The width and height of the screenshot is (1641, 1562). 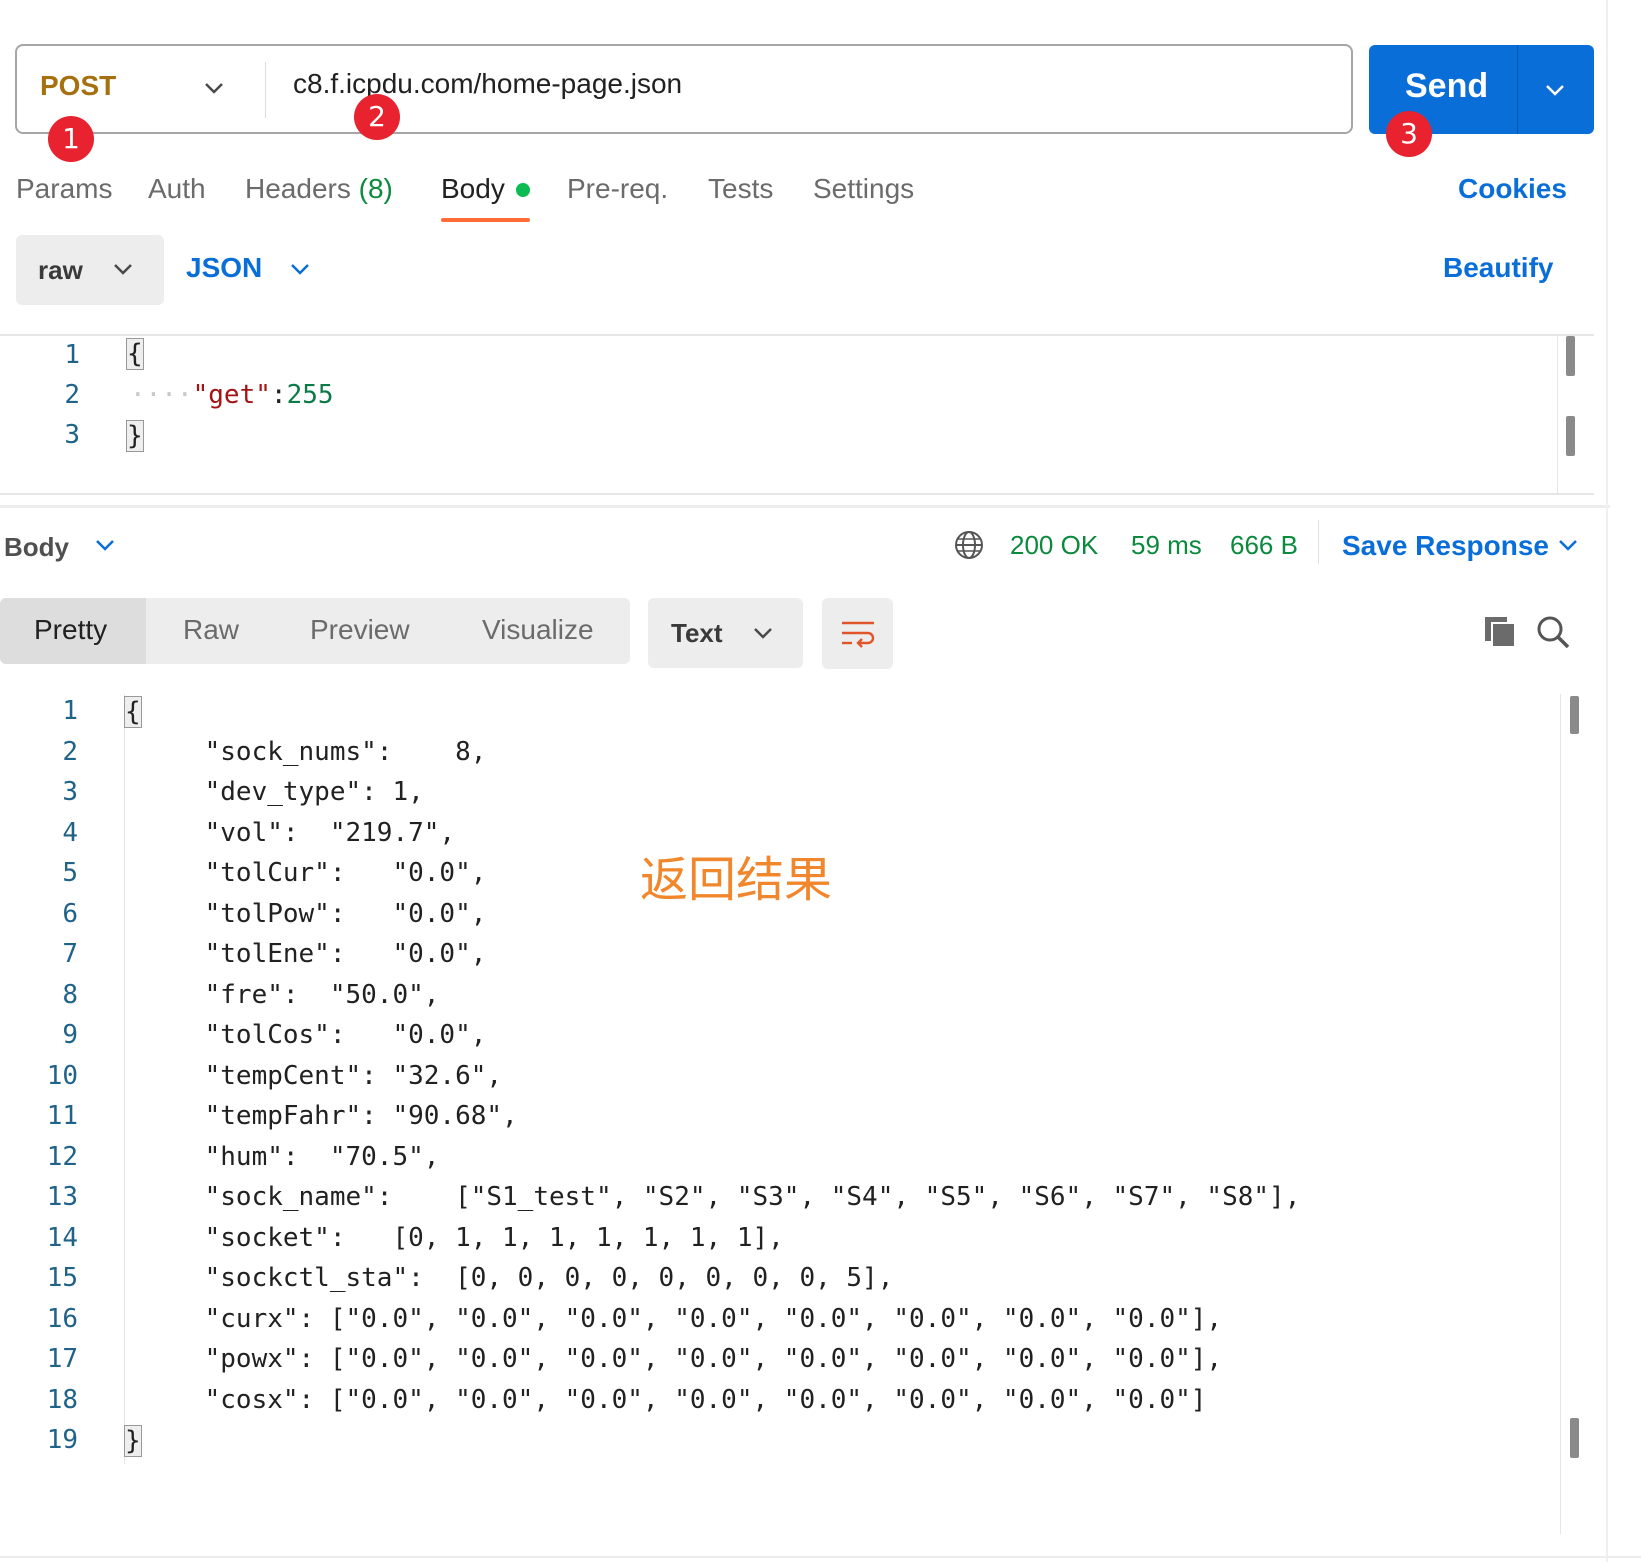 What do you see at coordinates (70, 873) in the screenshot?
I see `line-number: 5` at bounding box center [70, 873].